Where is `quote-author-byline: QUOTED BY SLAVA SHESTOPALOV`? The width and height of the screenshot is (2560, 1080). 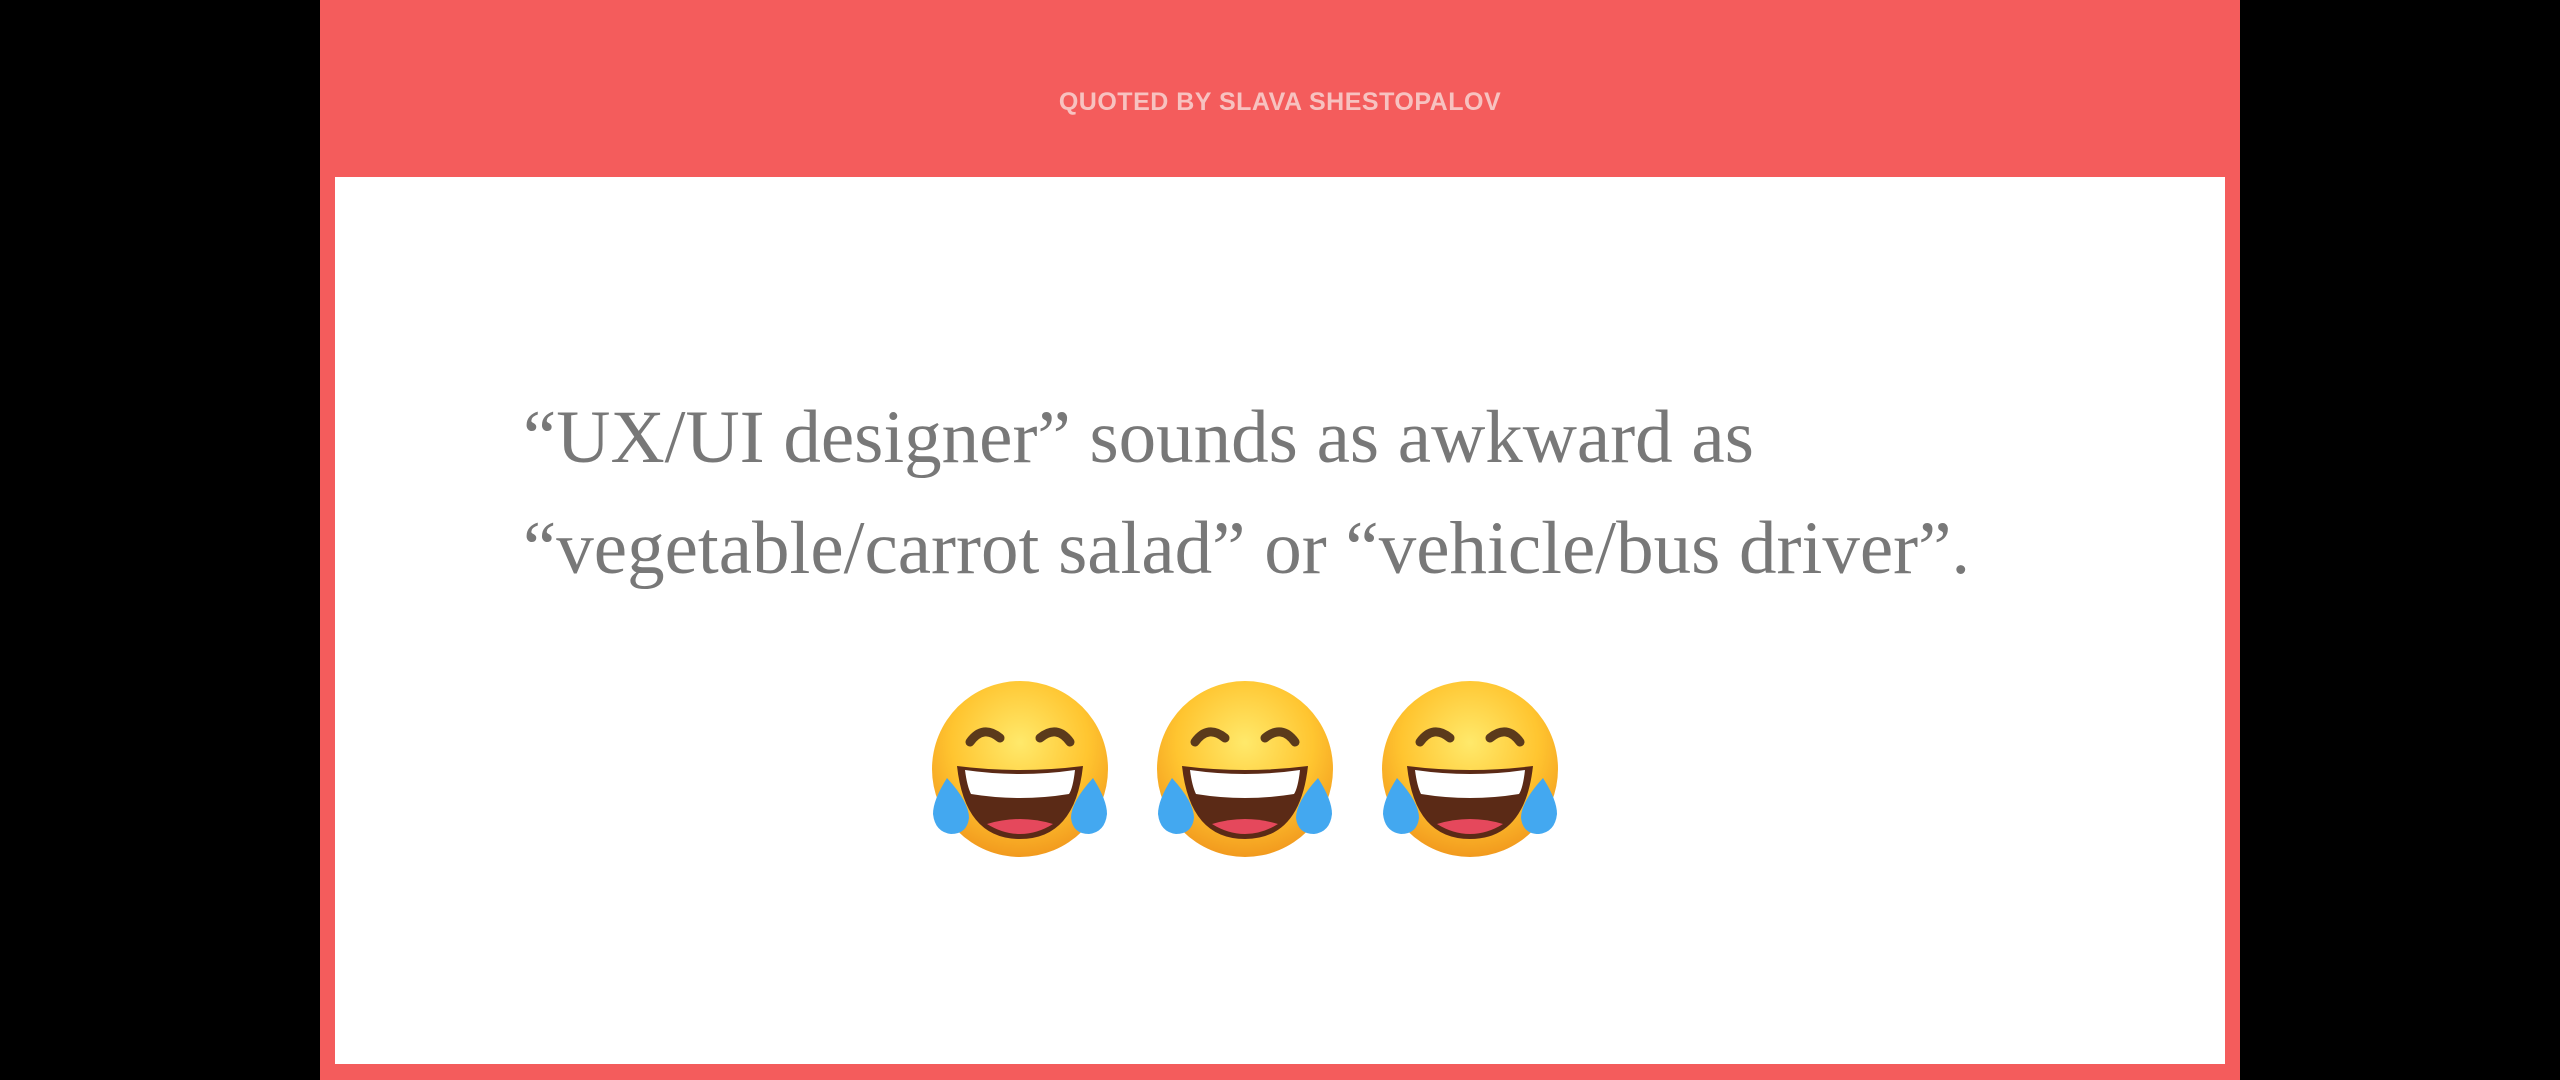
quote-author-byline: QUOTED BY SLAVA SHESTOPALOV is located at coordinates (1280, 102).